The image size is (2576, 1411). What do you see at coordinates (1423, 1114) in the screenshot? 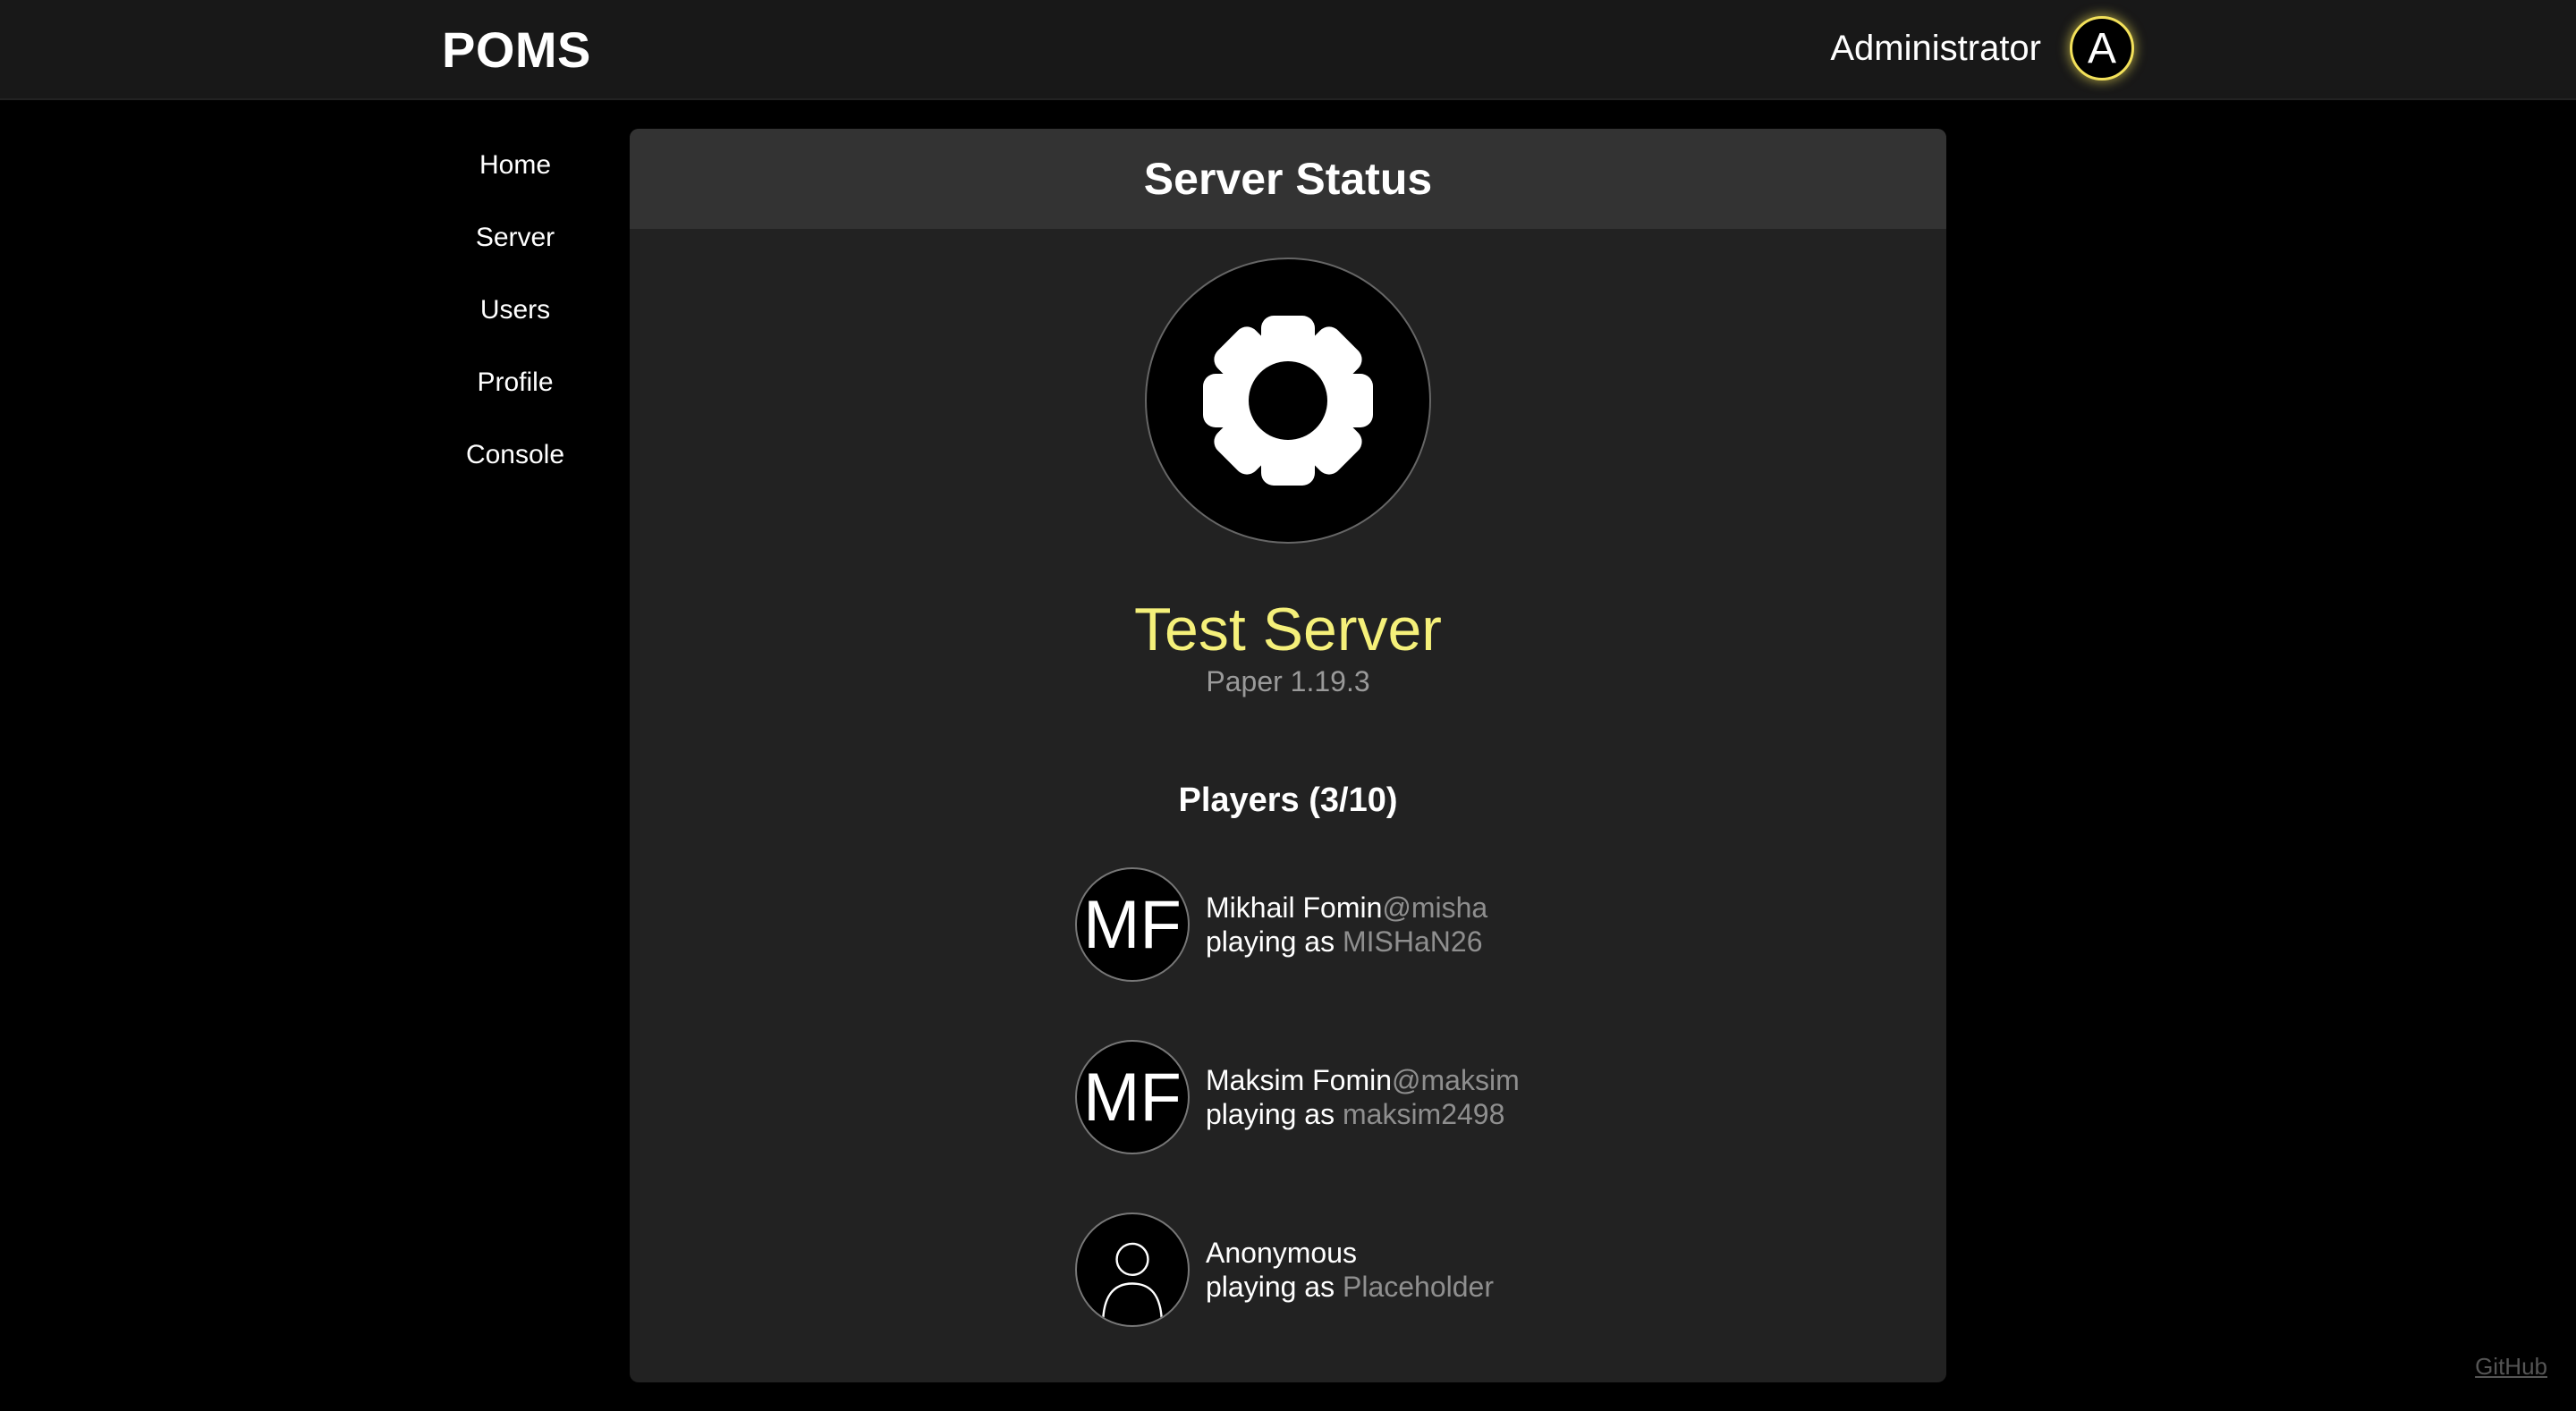
I see `player-in-game-name: maksim2498` at bounding box center [1423, 1114].